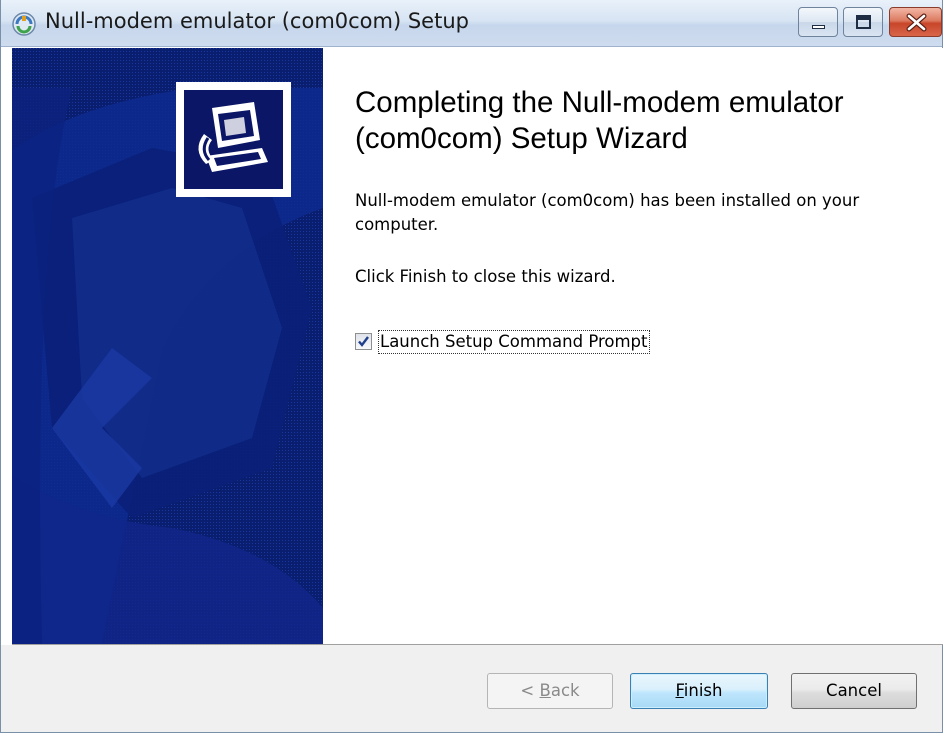 The image size is (943, 733). What do you see at coordinates (530, 690) in the screenshot?
I see `back-button-prefix: <` at bounding box center [530, 690].